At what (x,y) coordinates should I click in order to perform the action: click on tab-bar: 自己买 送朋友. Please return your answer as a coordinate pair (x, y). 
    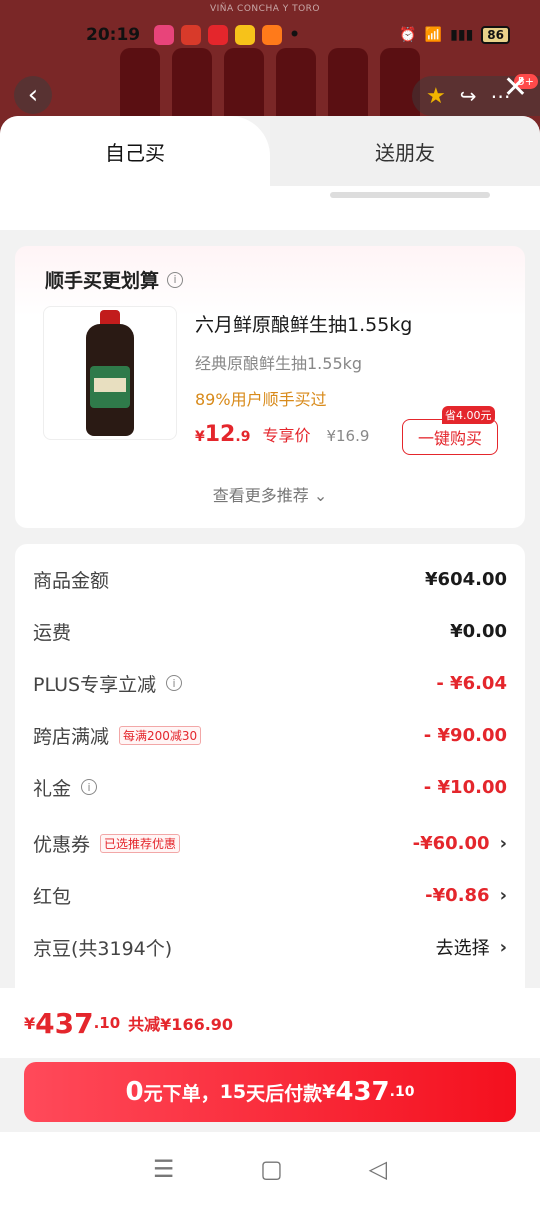
    Looking at the image, I should click on (270, 151).